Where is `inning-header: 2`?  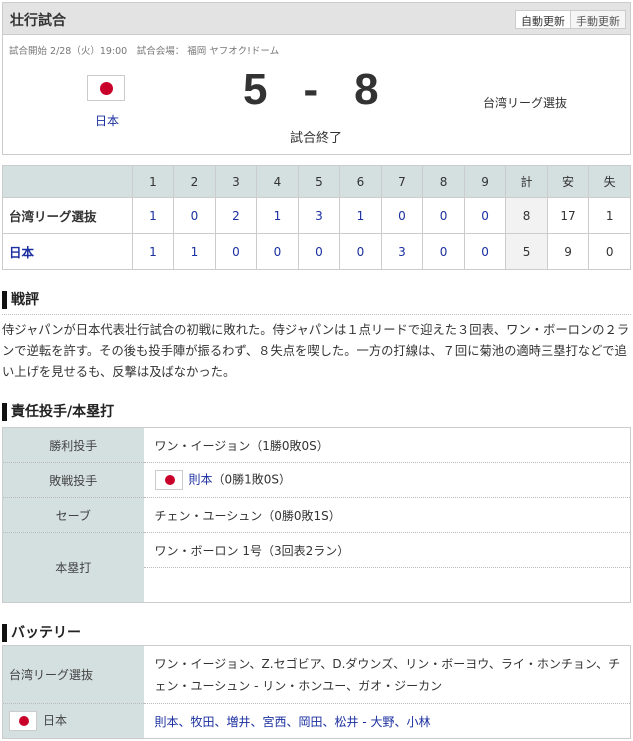
inning-header: 2 is located at coordinates (194, 181).